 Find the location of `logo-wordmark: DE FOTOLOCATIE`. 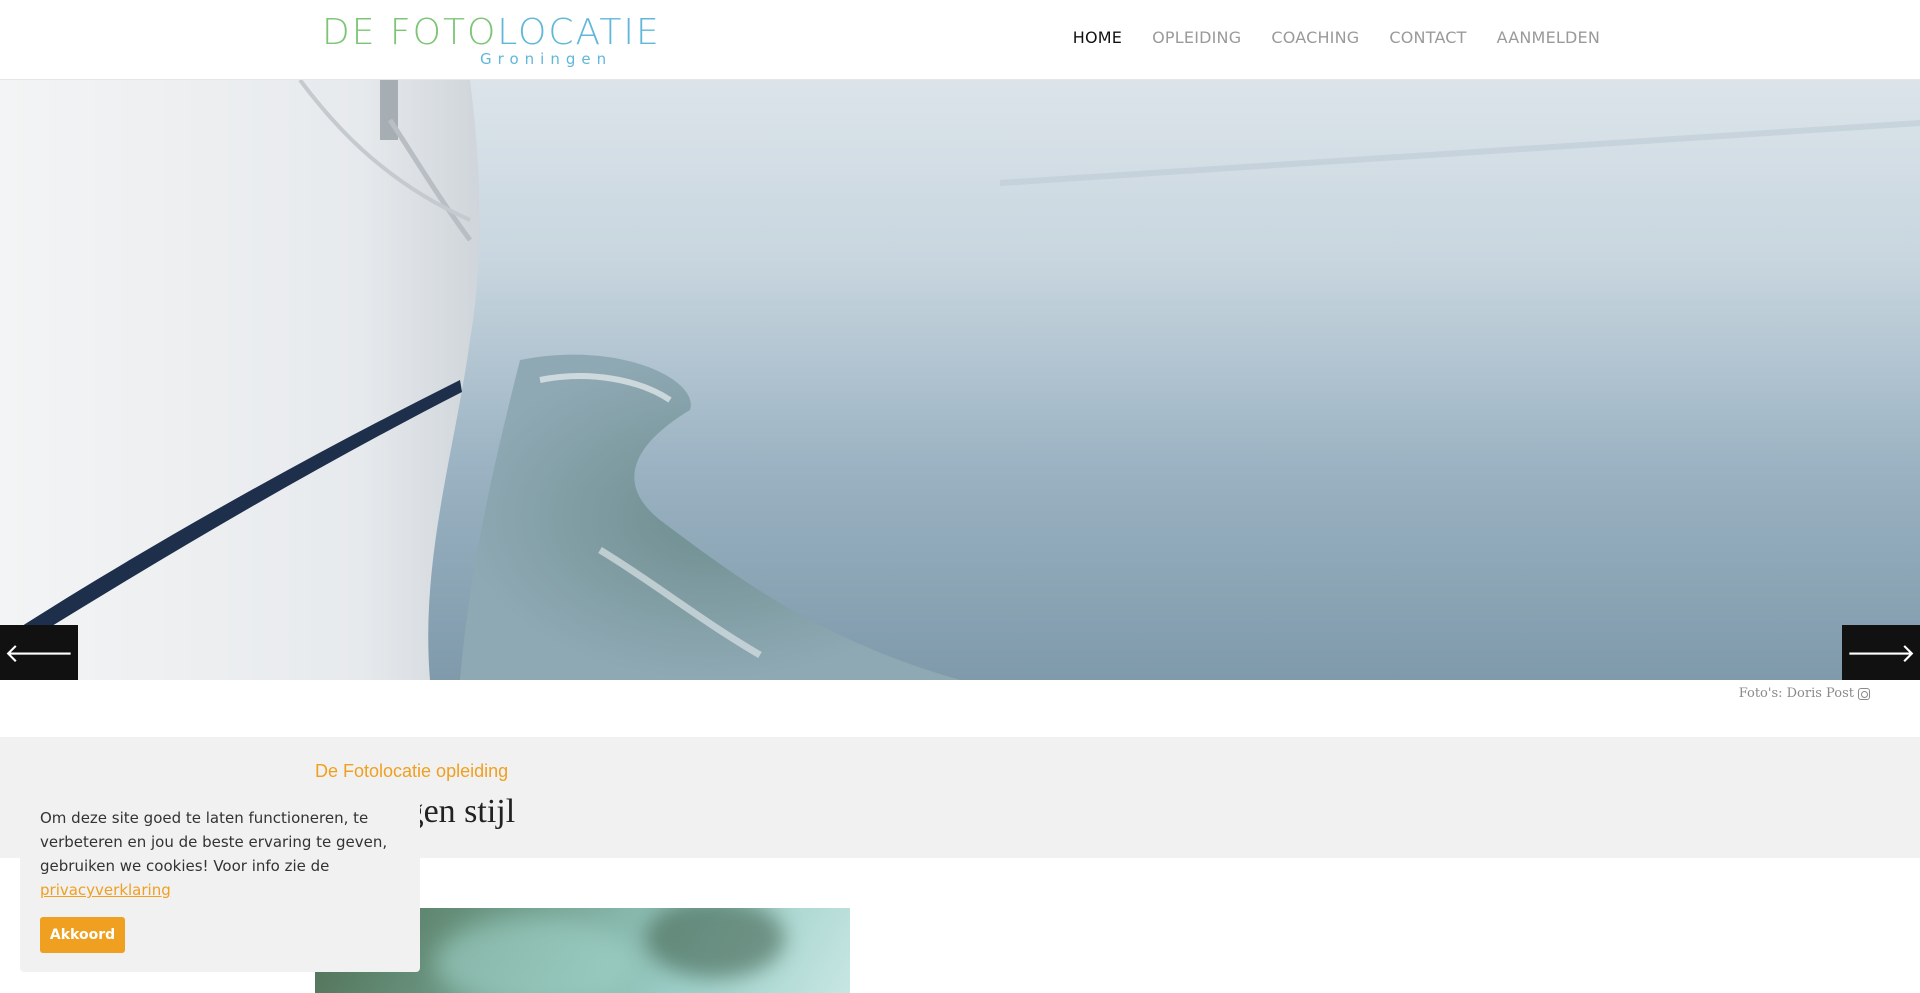

logo-wordmark: DE FOTOLOCATIE is located at coordinates (491, 32).